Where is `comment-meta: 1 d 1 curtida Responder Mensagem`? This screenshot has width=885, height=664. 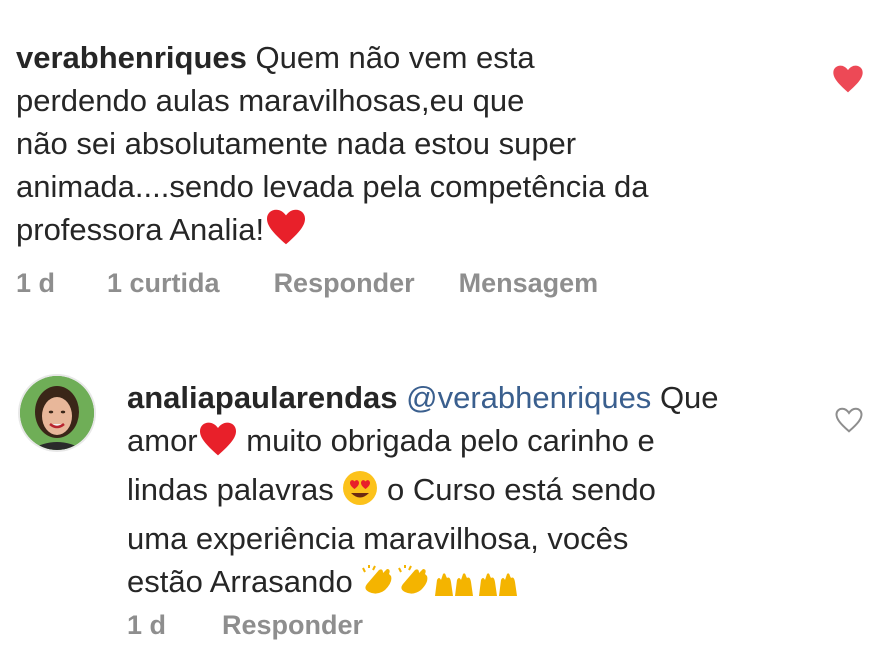 comment-meta: 1 d 1 curtida Responder Mensagem is located at coordinates (307, 283).